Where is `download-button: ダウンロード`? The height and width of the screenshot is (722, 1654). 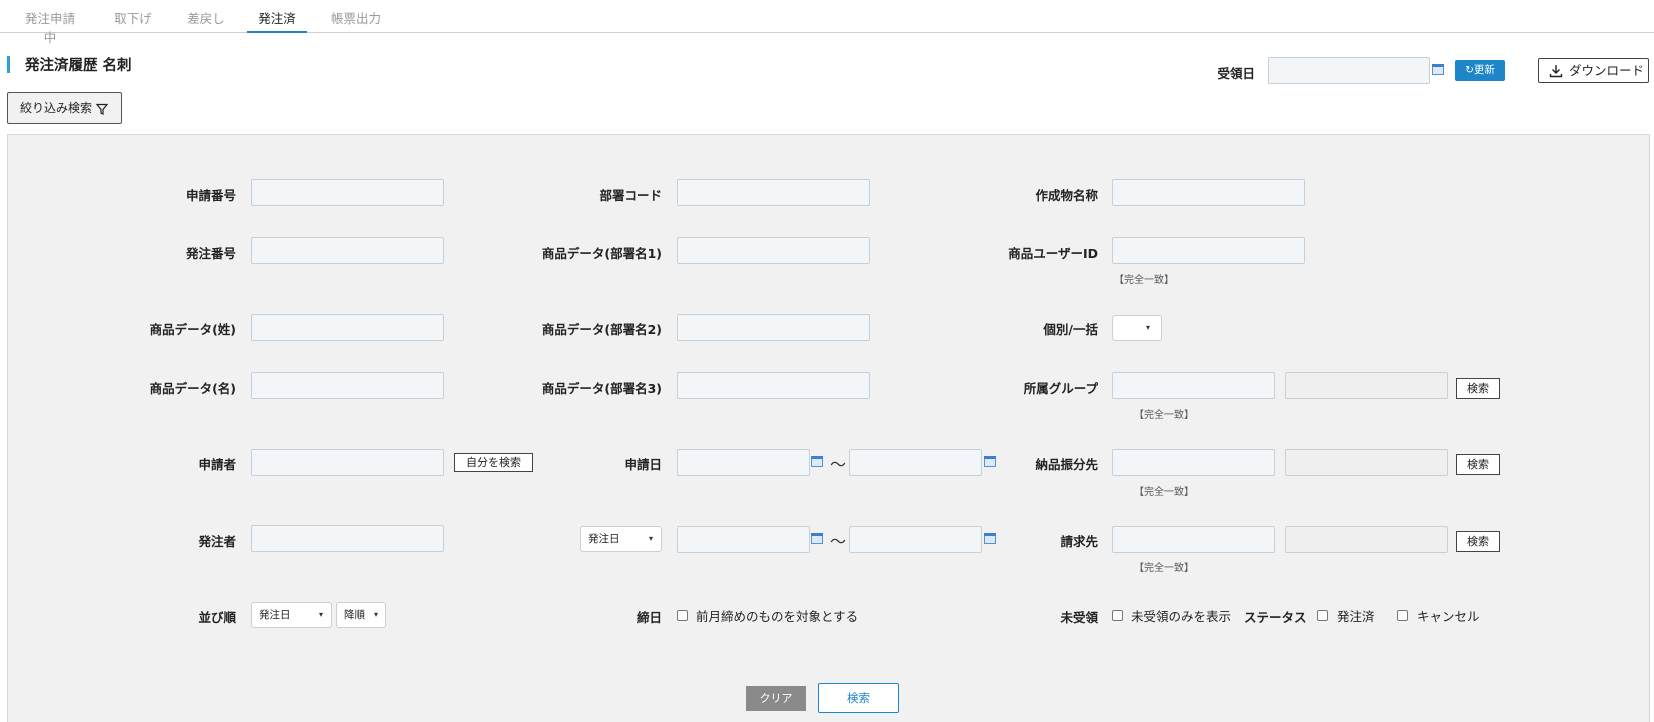 download-button: ダウンロード is located at coordinates (1593, 70).